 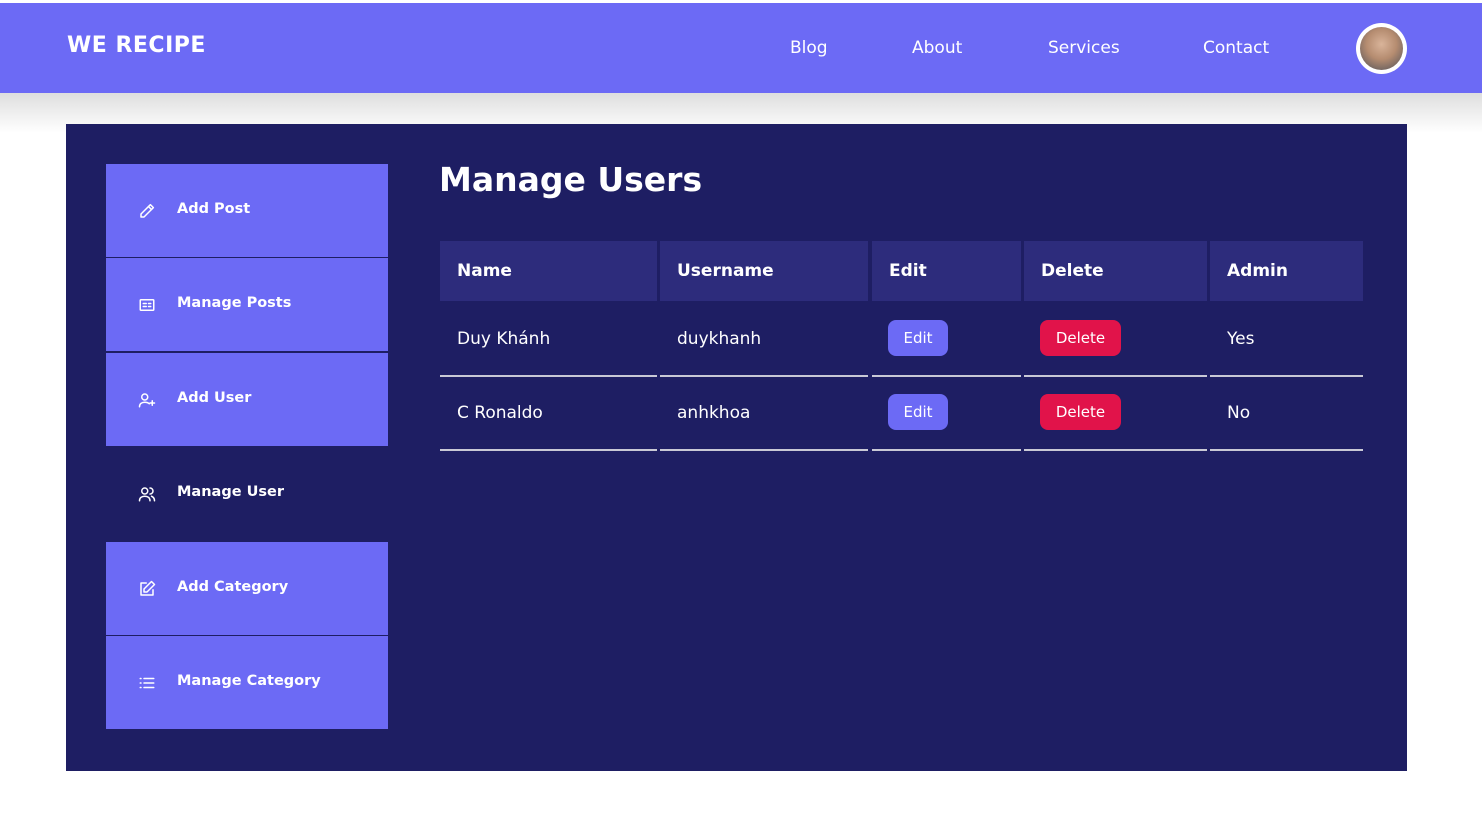 What do you see at coordinates (1286, 271) in the screenshot?
I see `column-header-admin: Admin` at bounding box center [1286, 271].